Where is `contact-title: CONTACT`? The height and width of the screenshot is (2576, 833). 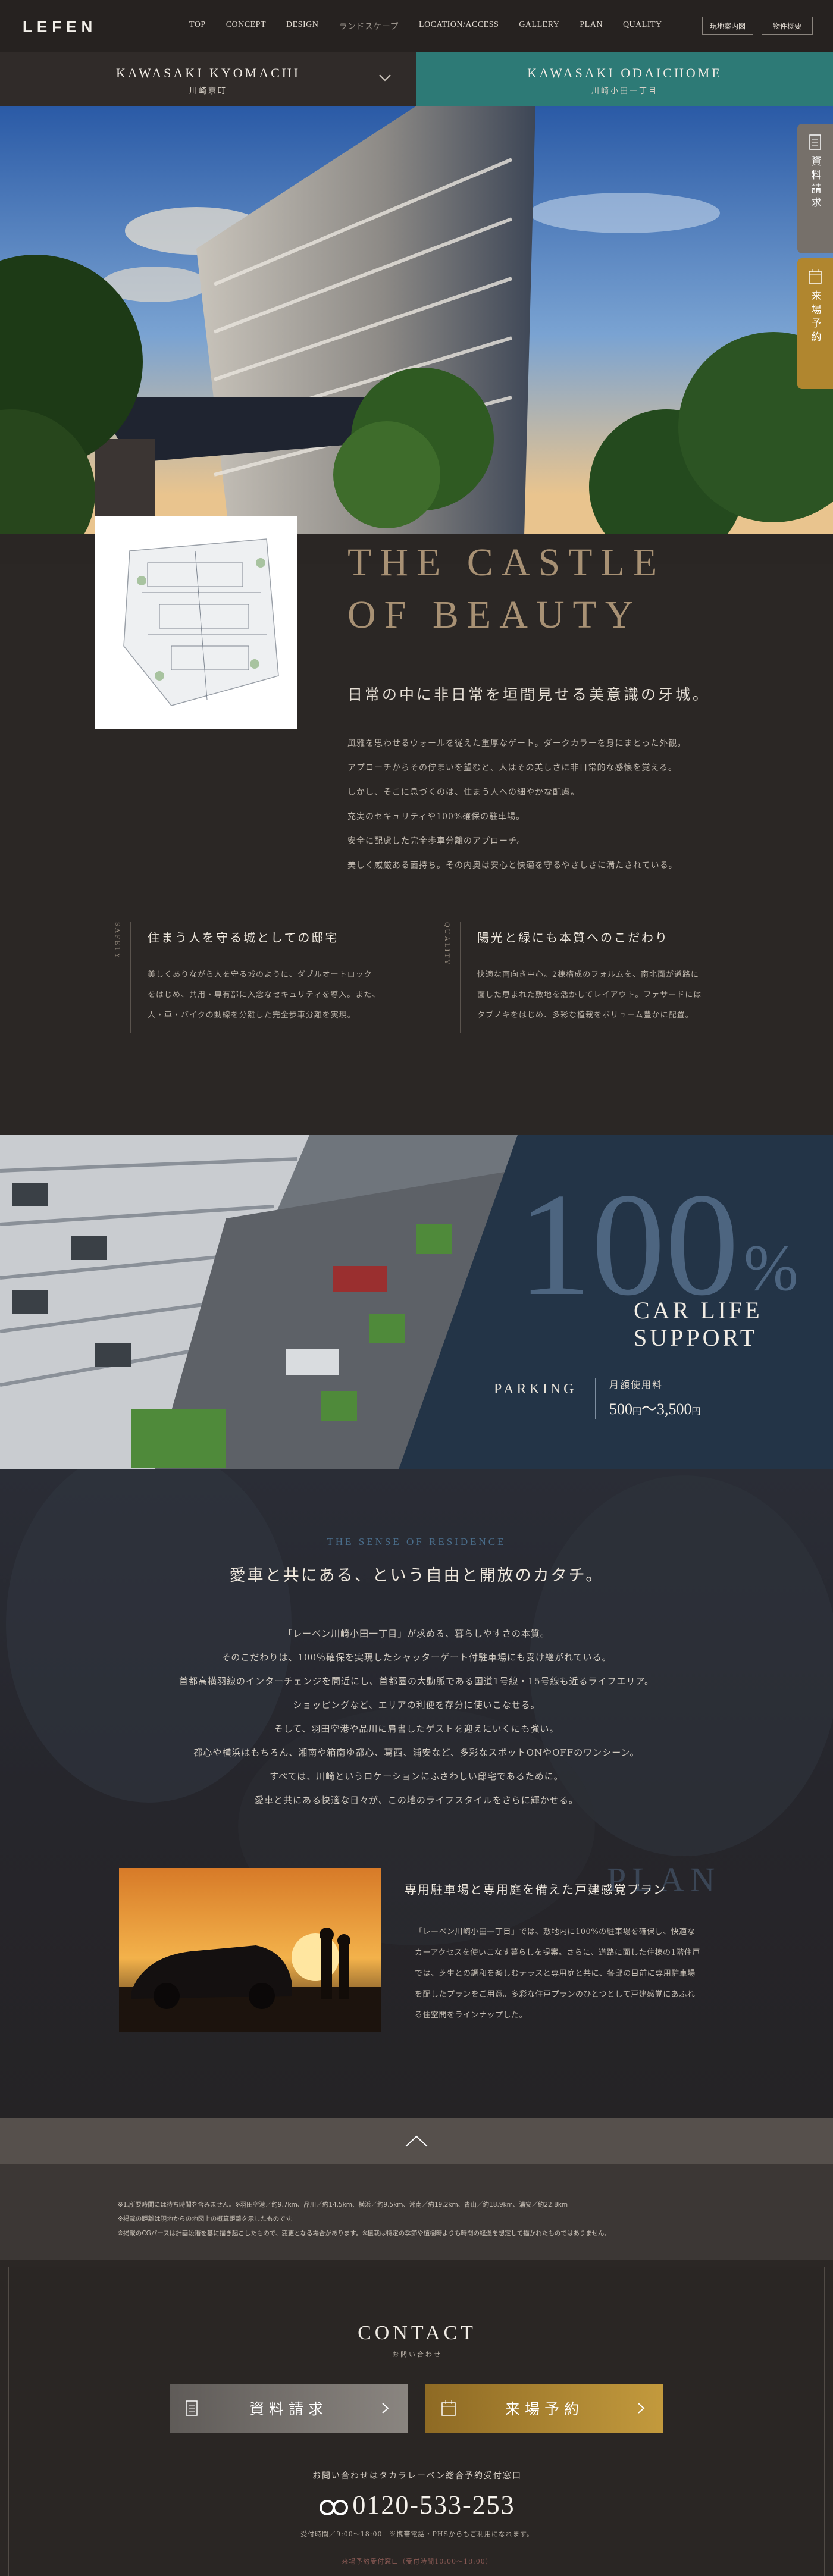
contact-title: CONTACT is located at coordinates (417, 2333).